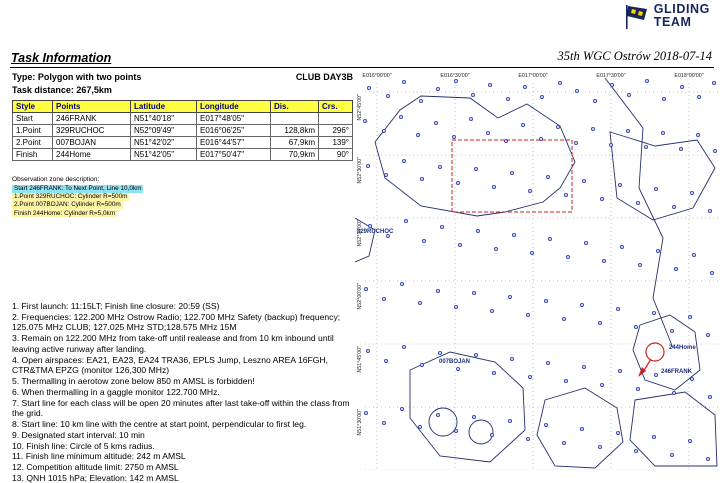  I want to click on restricted-area-rect, so click(512, 176).